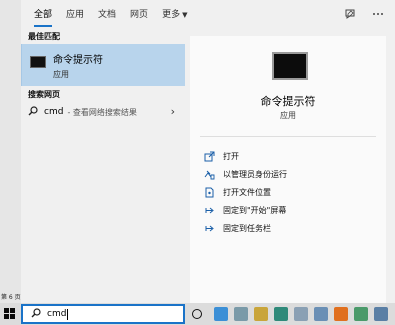  I want to click on action-run-as-admin: 以管理员身份运行, so click(245, 174).